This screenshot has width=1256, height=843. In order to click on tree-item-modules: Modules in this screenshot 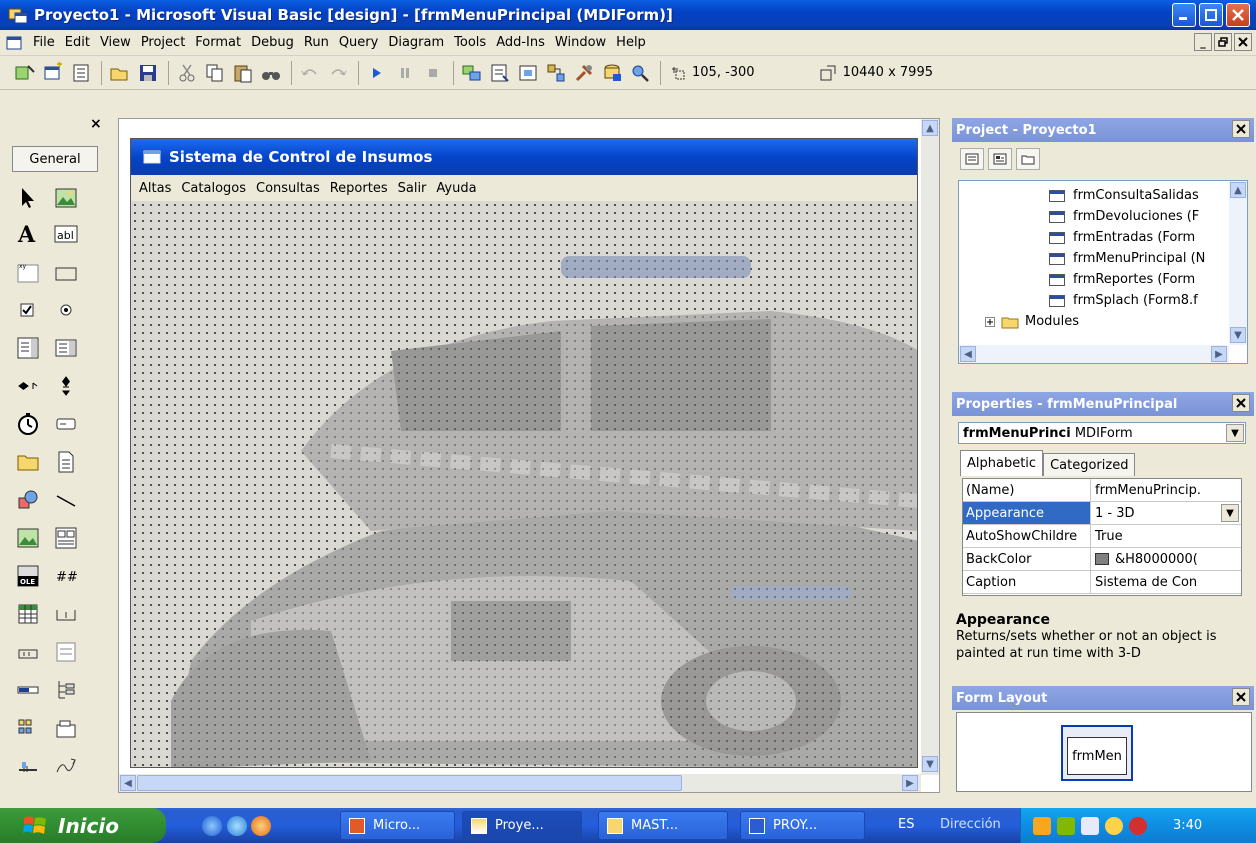, I will do `click(1085, 321)`.